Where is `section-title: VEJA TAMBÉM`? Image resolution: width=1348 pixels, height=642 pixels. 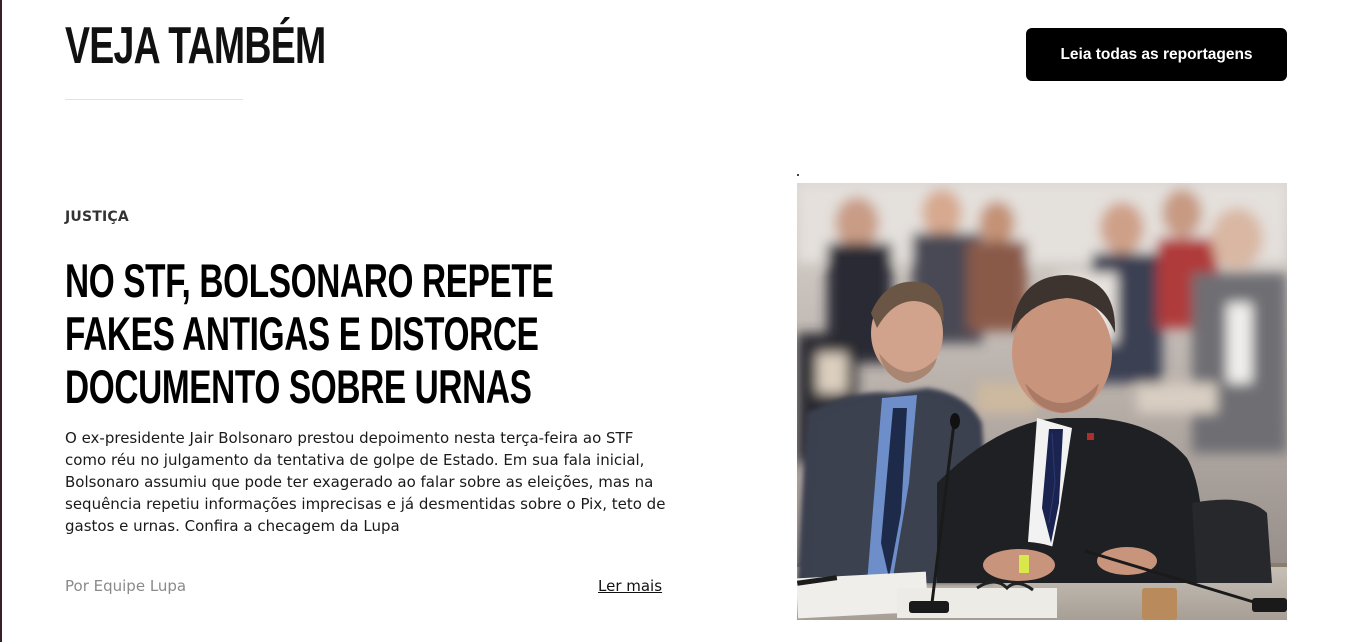 section-title: VEJA TAMBÉM is located at coordinates (195, 46).